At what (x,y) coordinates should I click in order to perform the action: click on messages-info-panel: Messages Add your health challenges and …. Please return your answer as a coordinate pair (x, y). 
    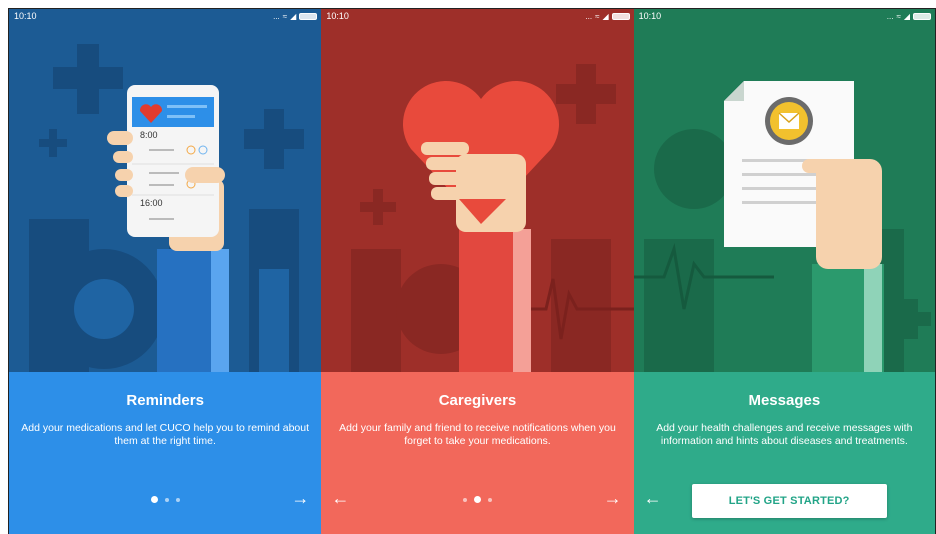
    Looking at the image, I should click on (784, 453).